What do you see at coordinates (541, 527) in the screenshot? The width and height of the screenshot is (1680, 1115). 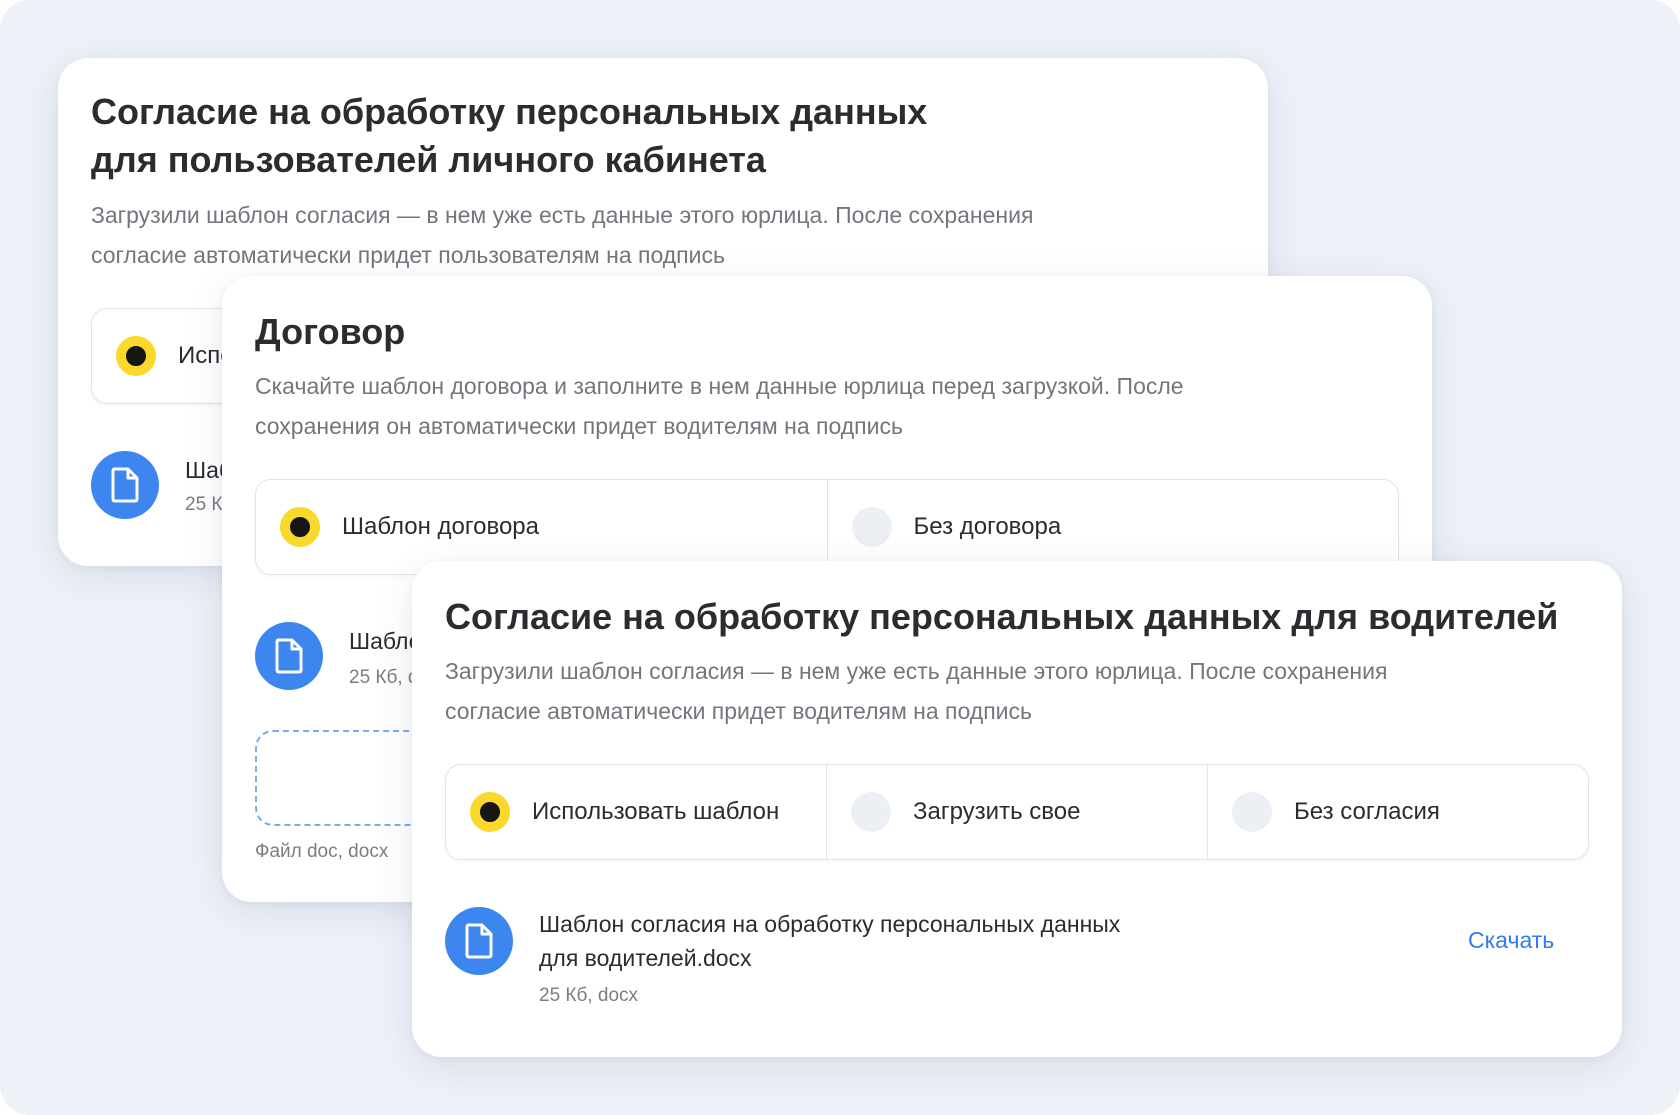 I see `option-contract-template: Шаблон договора` at bounding box center [541, 527].